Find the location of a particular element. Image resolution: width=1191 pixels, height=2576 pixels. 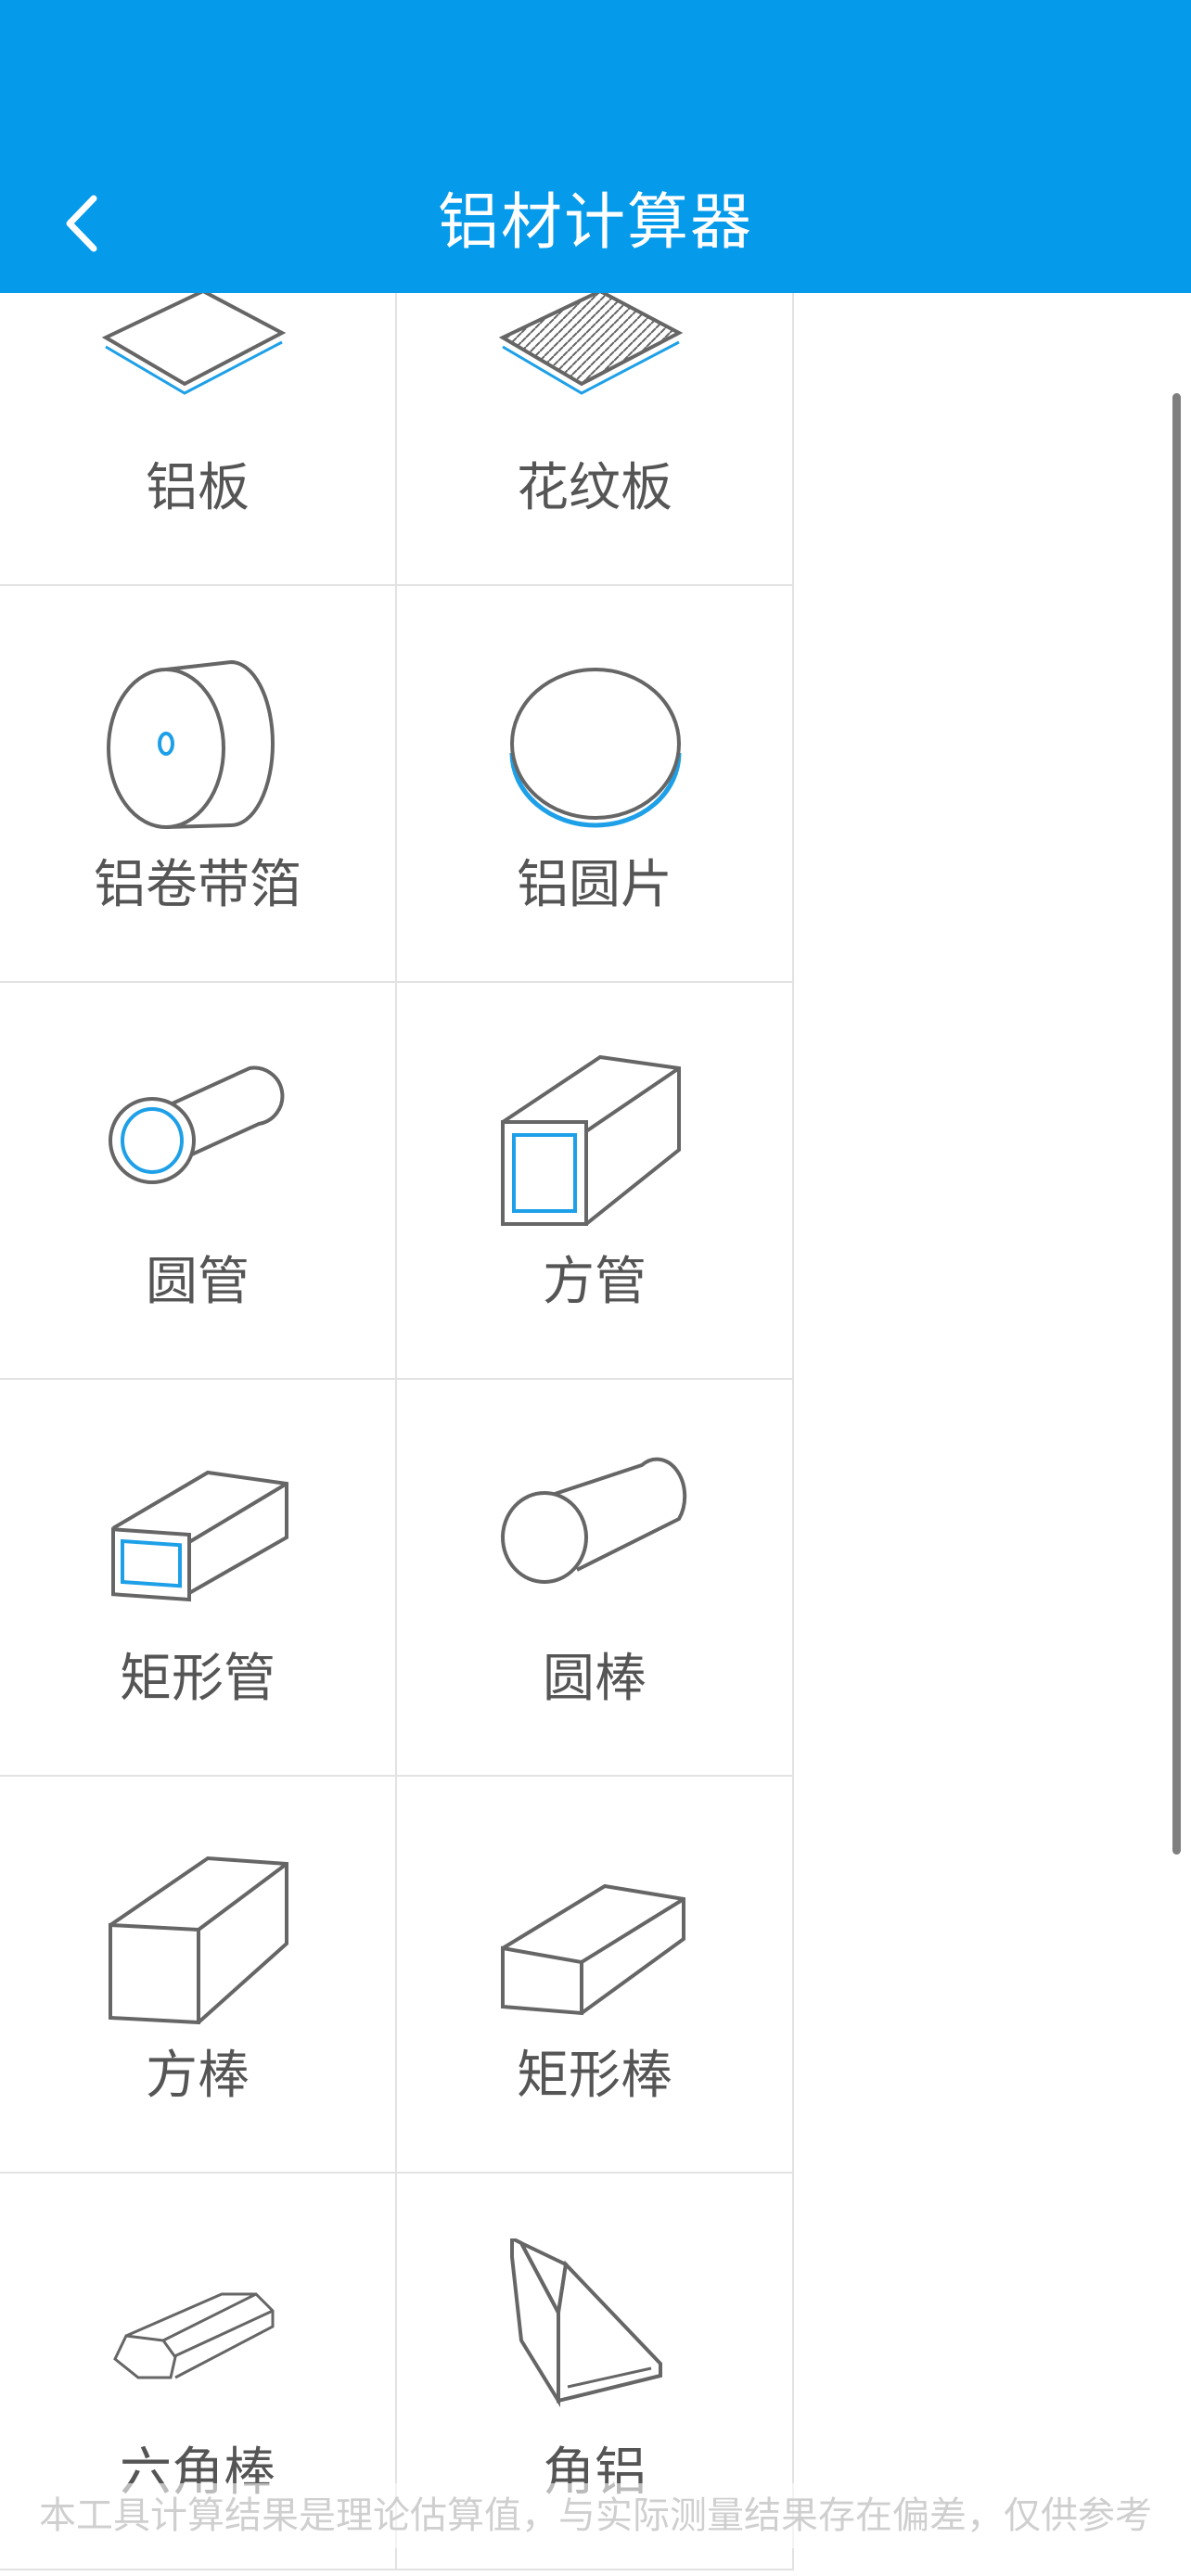

material-label: 铝卷带箔 is located at coordinates (197, 885).